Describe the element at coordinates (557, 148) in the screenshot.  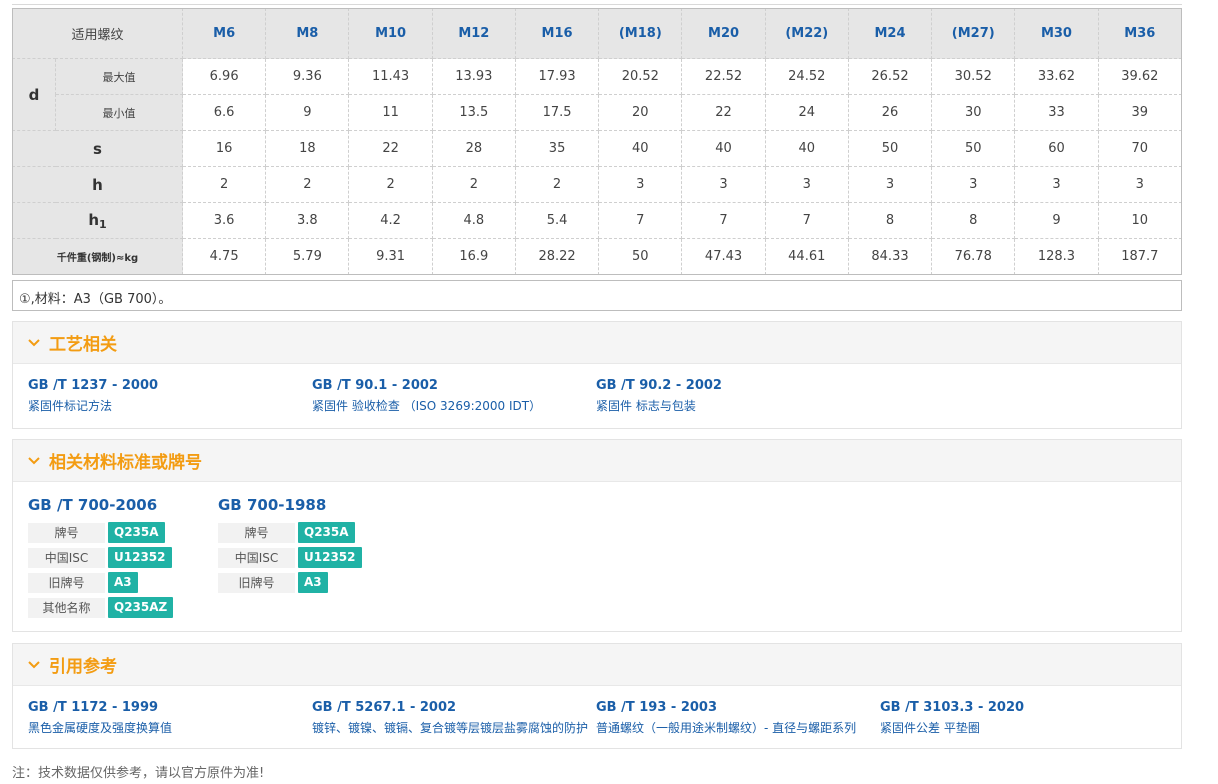
I see `value-cell-s: 35` at that location.